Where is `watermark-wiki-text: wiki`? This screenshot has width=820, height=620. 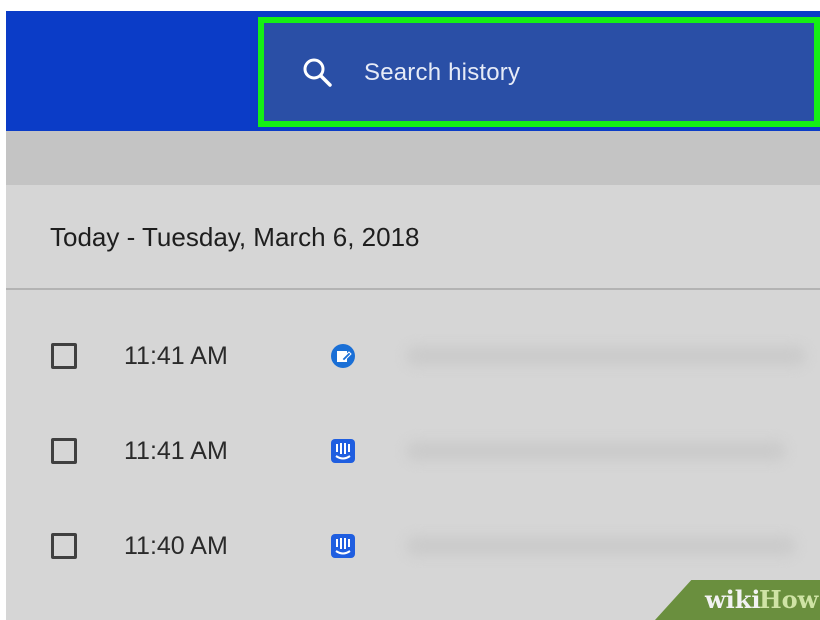
watermark-wiki-text: wiki is located at coordinates (733, 599).